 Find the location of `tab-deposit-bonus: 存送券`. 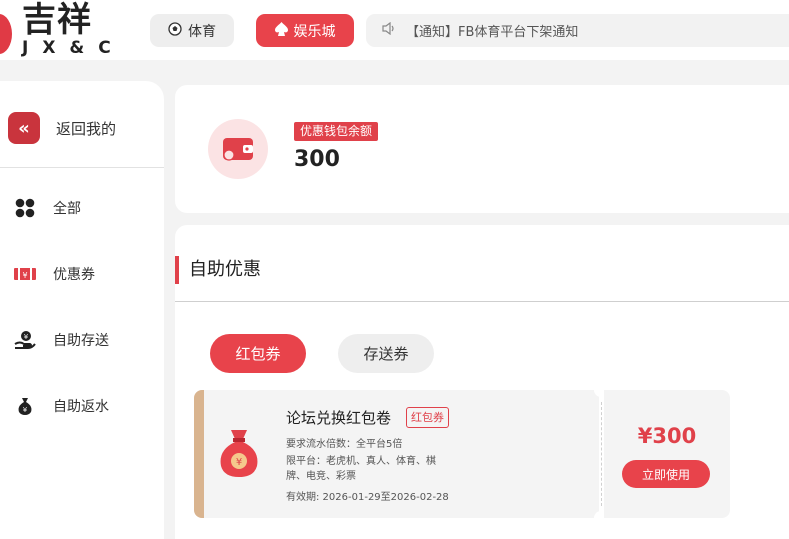

tab-deposit-bonus: 存送券 is located at coordinates (386, 353).